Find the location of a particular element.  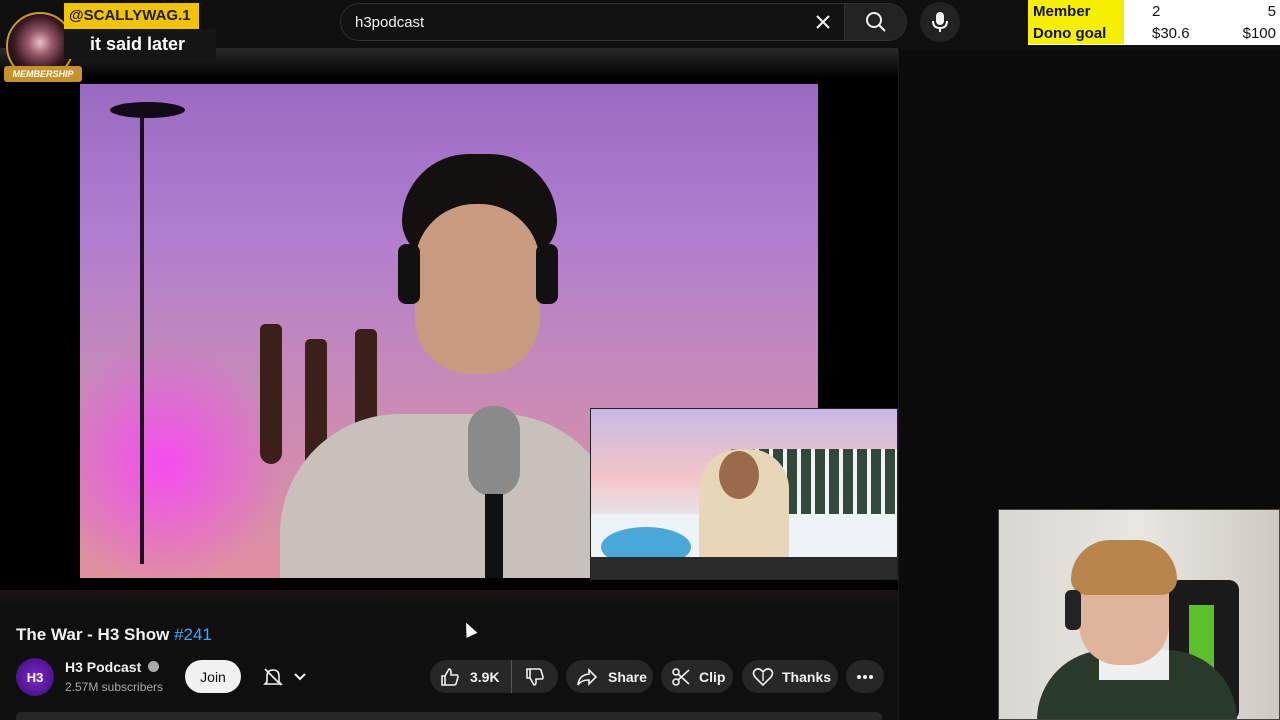

guitar is located at coordinates (271, 394).